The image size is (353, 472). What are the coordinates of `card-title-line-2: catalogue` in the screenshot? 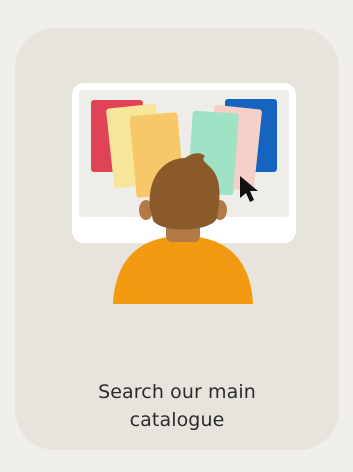 It's located at (177, 420).